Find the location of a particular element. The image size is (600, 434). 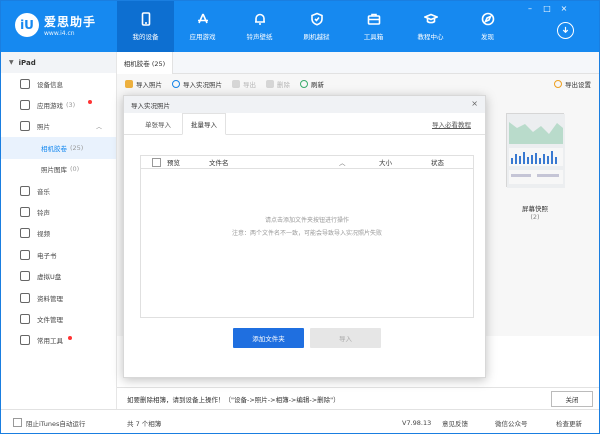

dialog-title-bar: 导入实况照片 × is located at coordinates (304, 104).